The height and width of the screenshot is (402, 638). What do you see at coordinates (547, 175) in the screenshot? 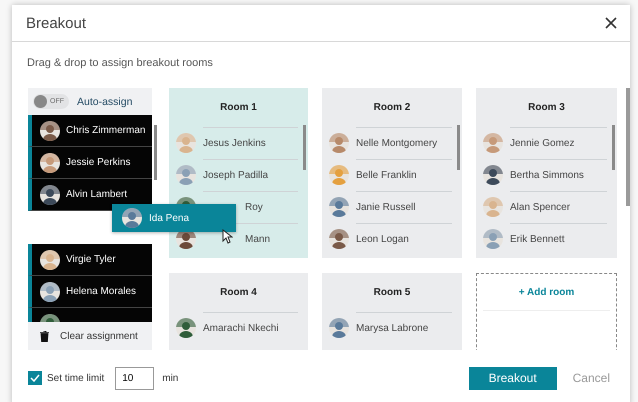
I see `member-name: Bertha Simmons` at bounding box center [547, 175].